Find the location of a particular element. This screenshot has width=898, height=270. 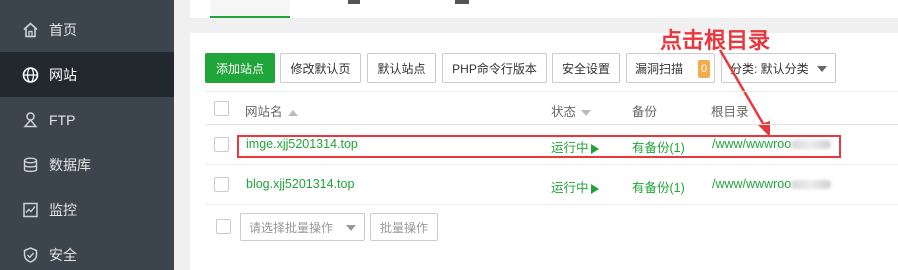

site-name-link: blog.xjj5201314.top is located at coordinates (300, 184).